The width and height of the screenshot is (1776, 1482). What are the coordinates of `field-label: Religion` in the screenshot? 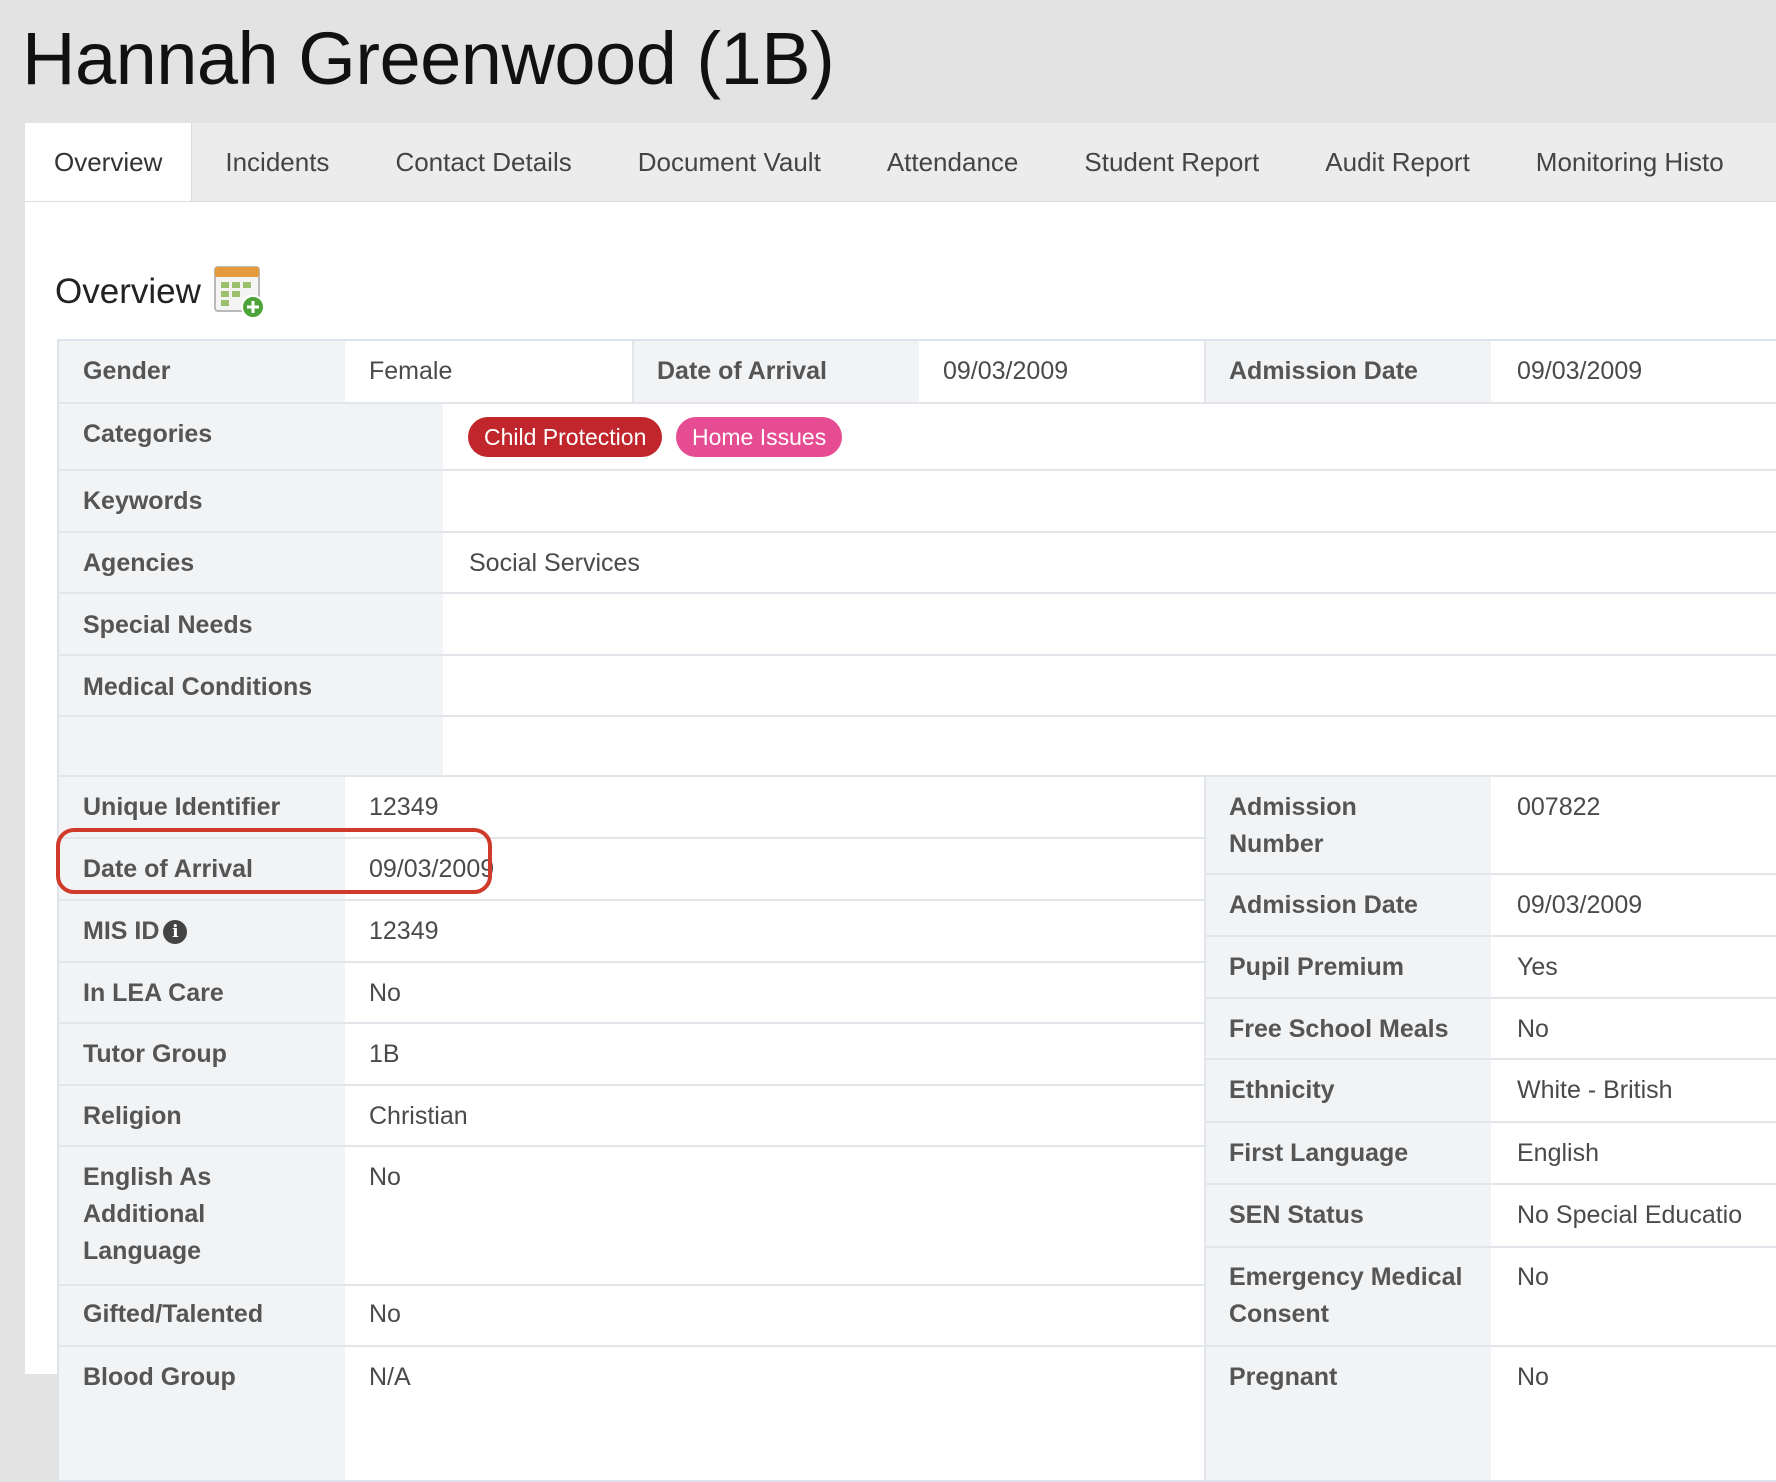 It's located at (132, 1116).